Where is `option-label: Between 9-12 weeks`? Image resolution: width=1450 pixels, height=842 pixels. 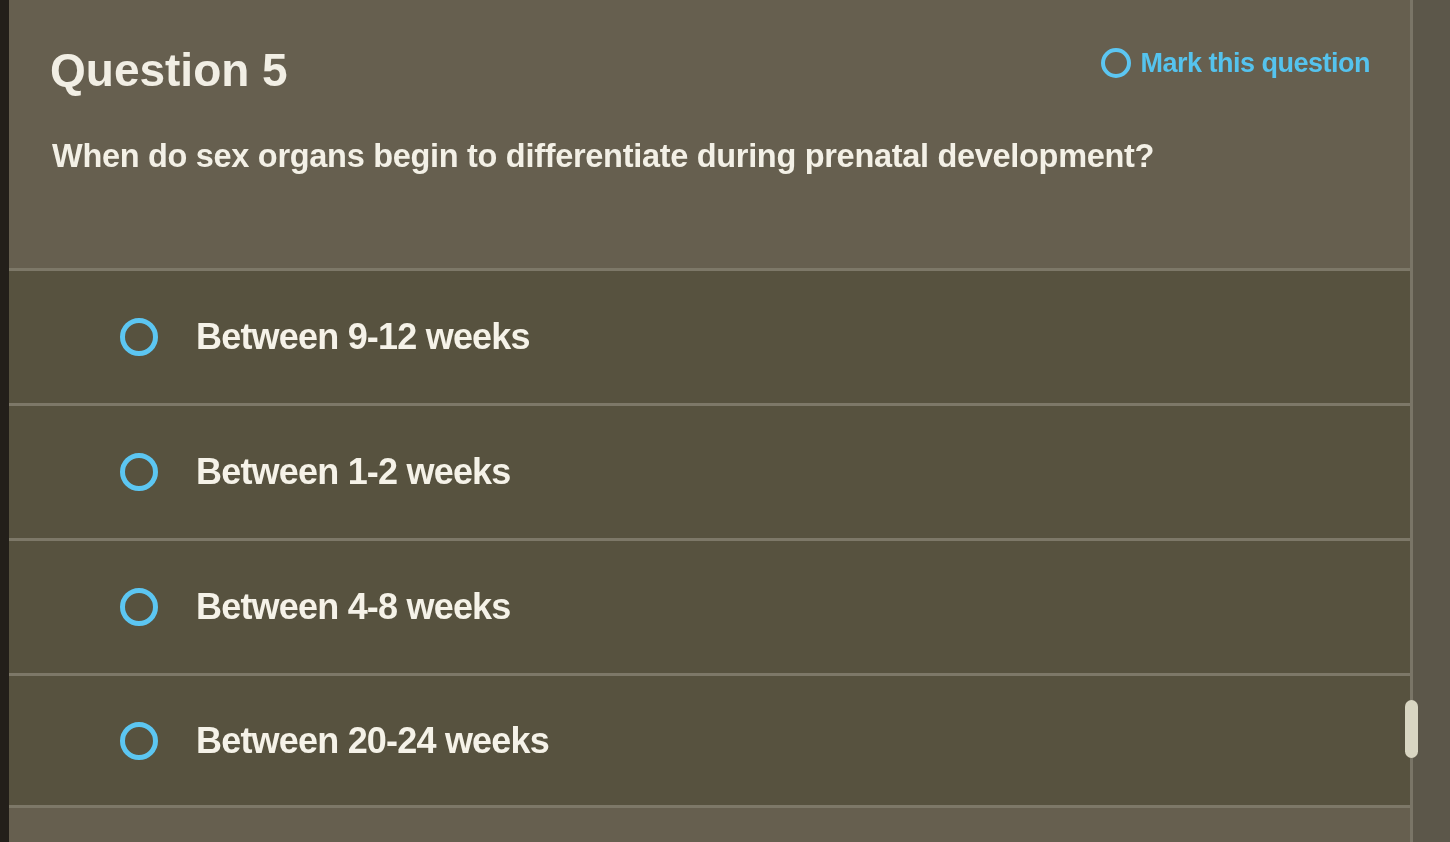
option-label: Between 9-12 weeks is located at coordinates (363, 337).